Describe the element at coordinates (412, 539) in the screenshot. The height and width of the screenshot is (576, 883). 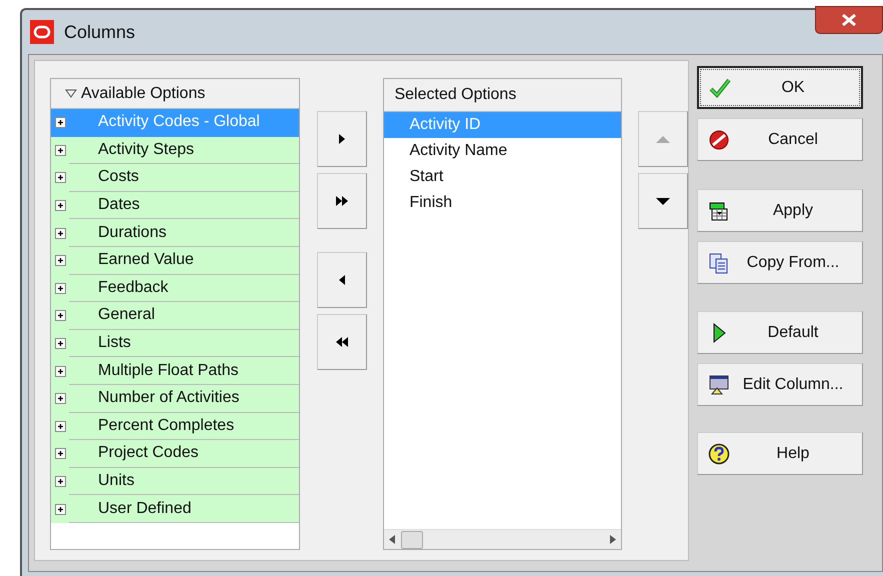
I see `scroll-thumb` at that location.